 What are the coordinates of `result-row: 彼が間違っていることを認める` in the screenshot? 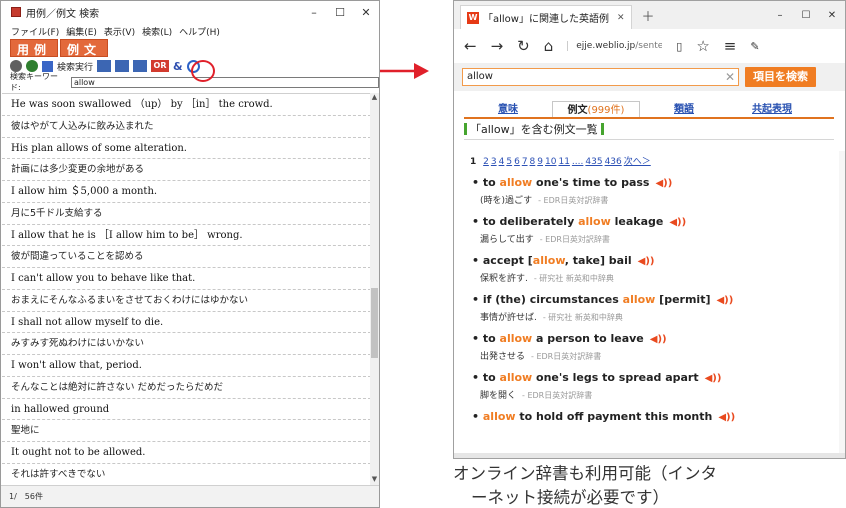 It's located at (186, 257).